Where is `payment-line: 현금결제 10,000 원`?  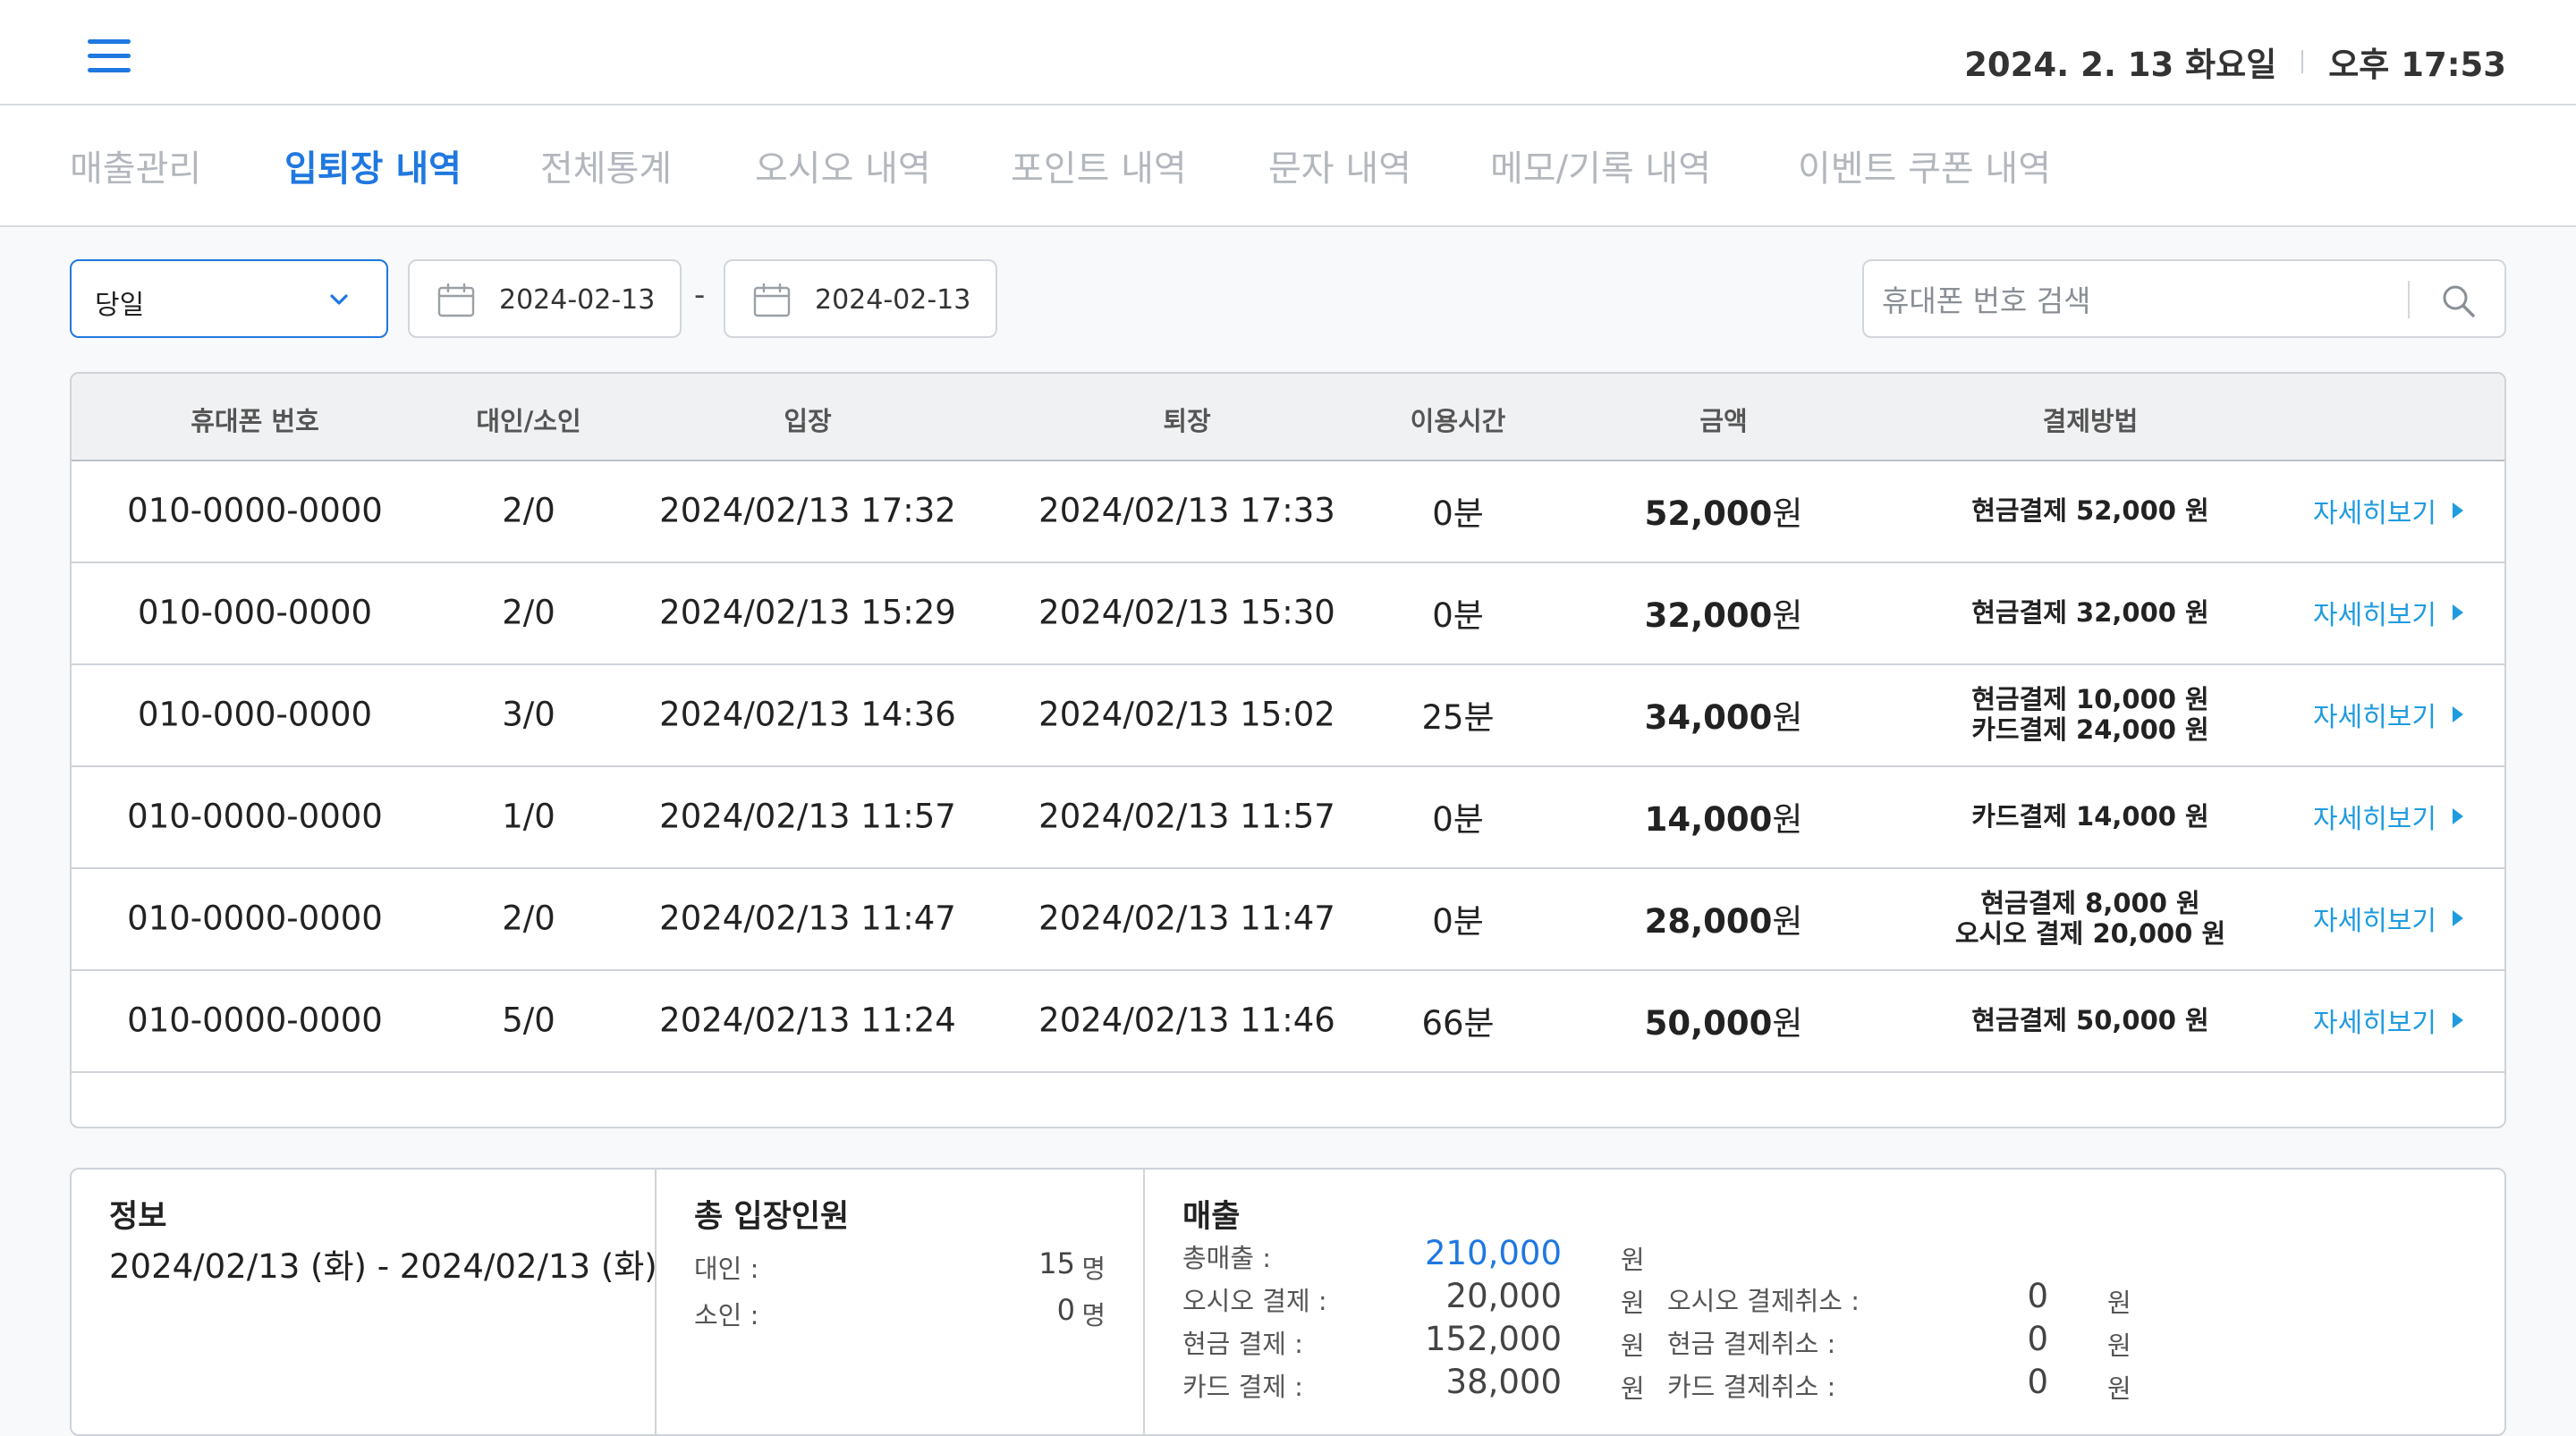
payment-line: 현금결제 10,000 원 is located at coordinates (2090, 699).